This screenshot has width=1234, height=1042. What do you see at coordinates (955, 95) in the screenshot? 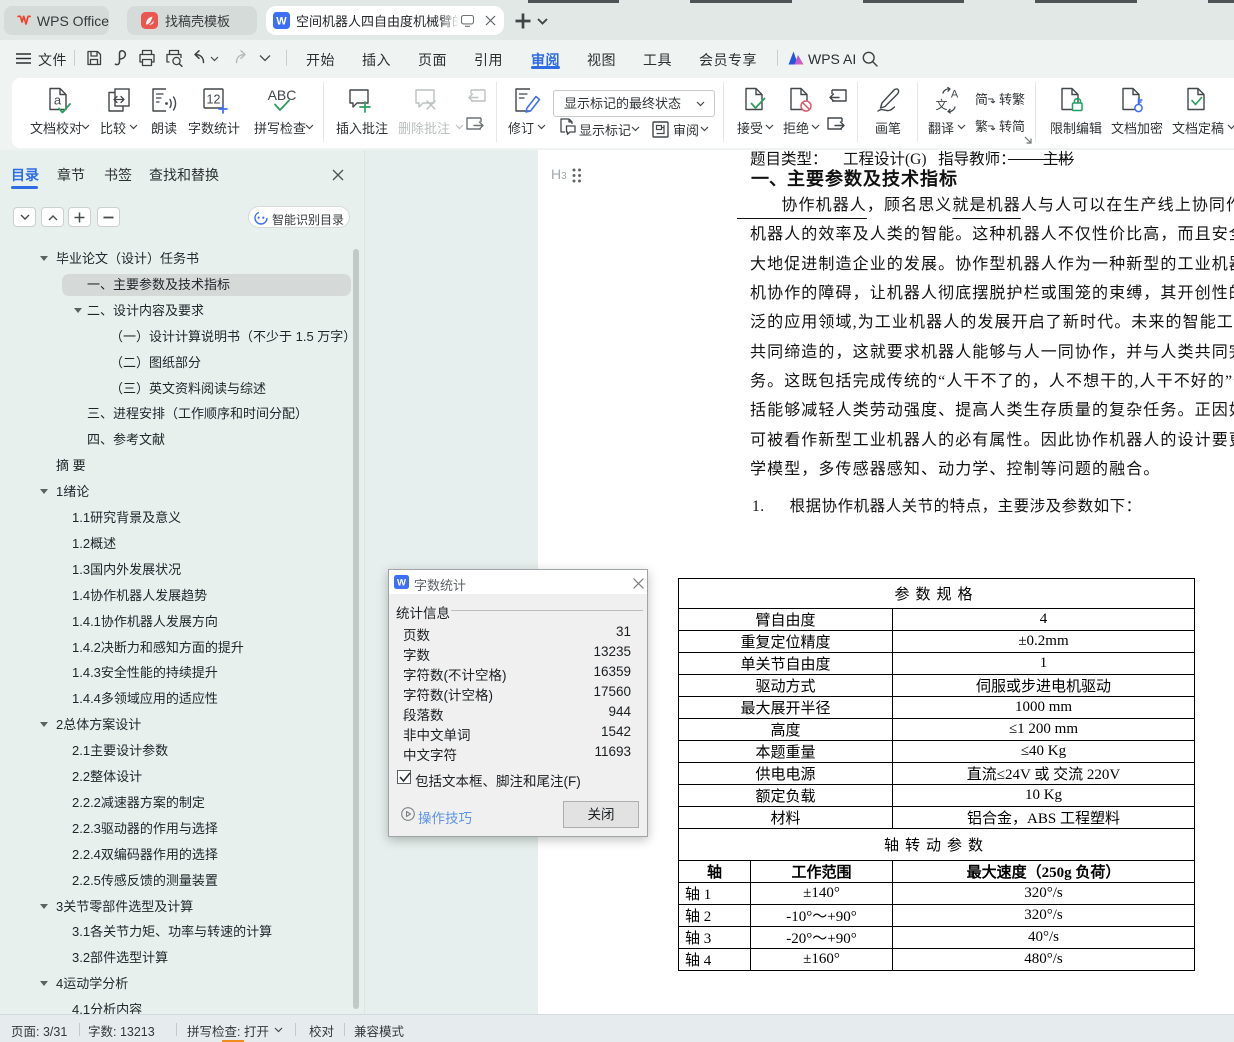
I see `svg-text: A` at bounding box center [955, 95].